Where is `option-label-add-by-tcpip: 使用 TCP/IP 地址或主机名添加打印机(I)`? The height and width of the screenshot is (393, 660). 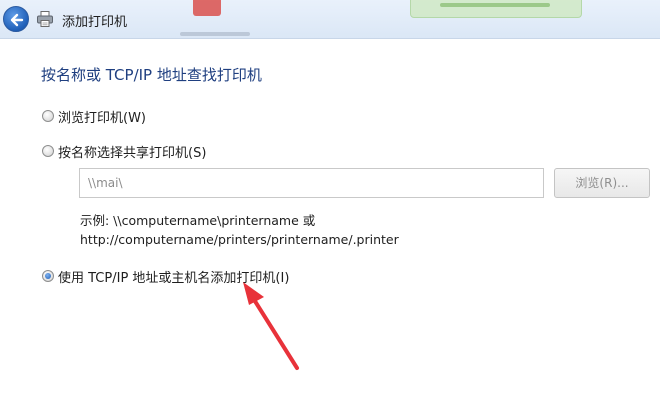 option-label-add-by-tcpip: 使用 TCP/IP 地址或主机名添加打印机(I) is located at coordinates (173, 276).